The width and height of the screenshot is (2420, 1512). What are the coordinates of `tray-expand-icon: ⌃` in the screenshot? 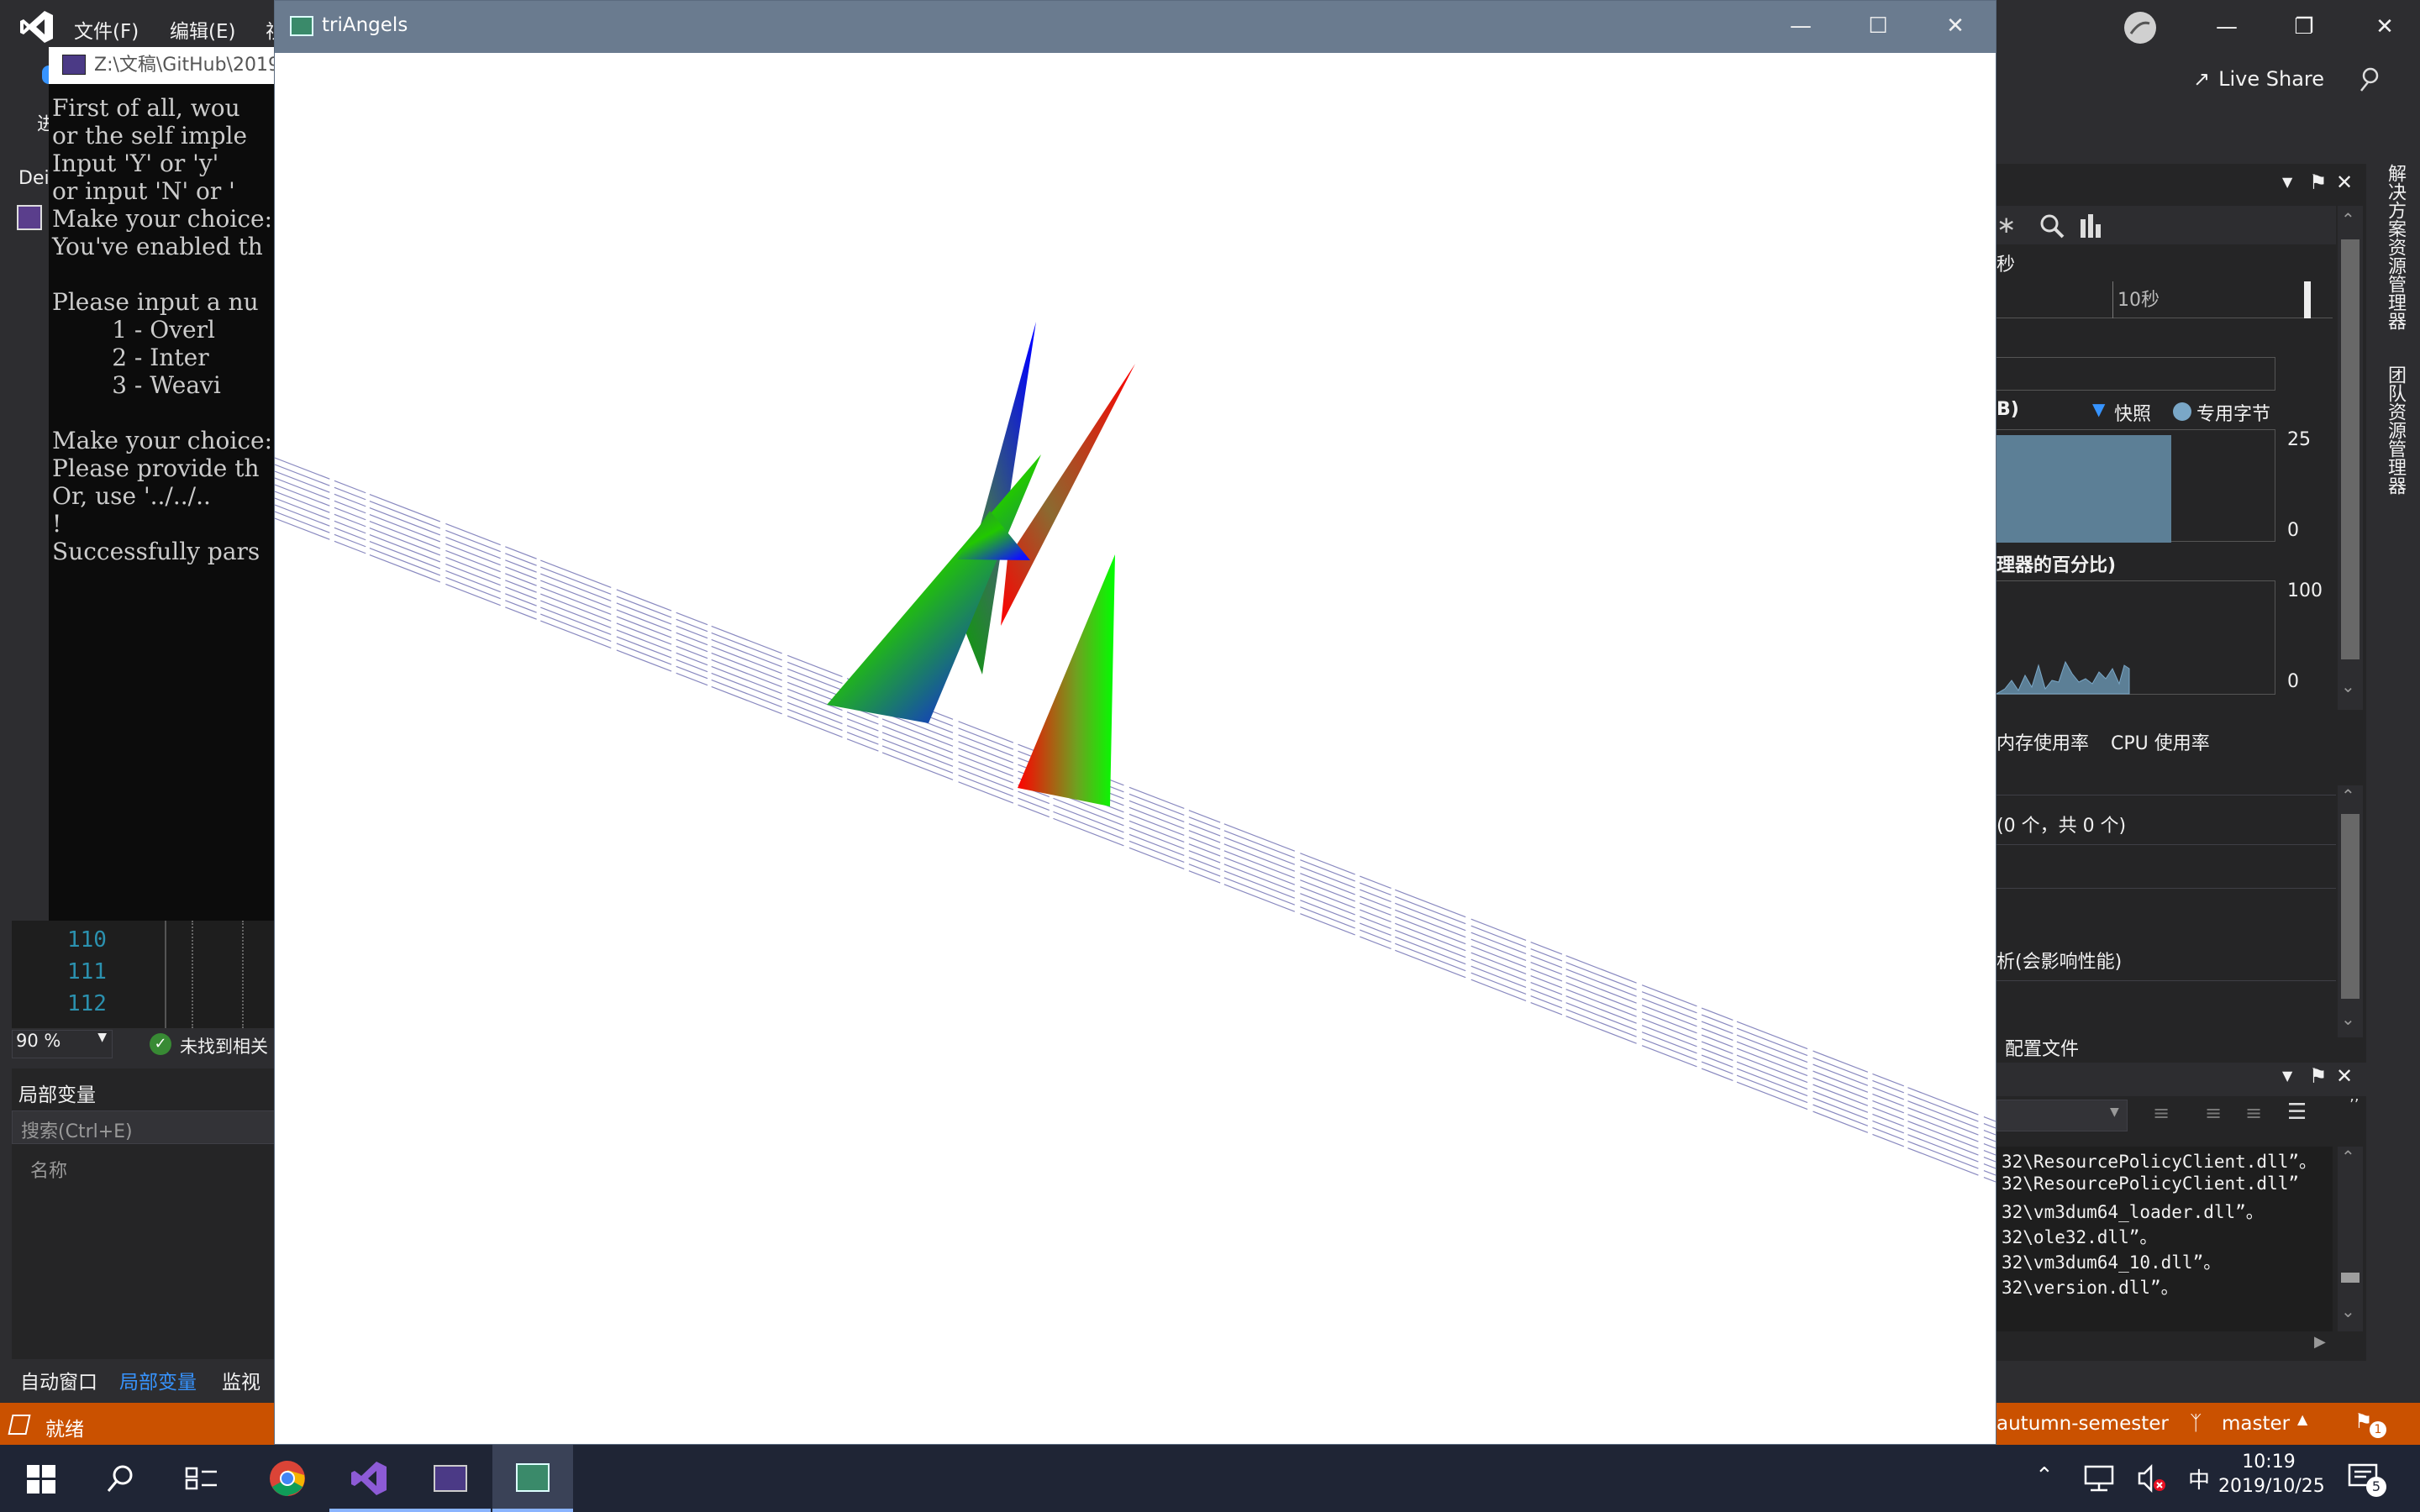 It's located at (2044, 1475).